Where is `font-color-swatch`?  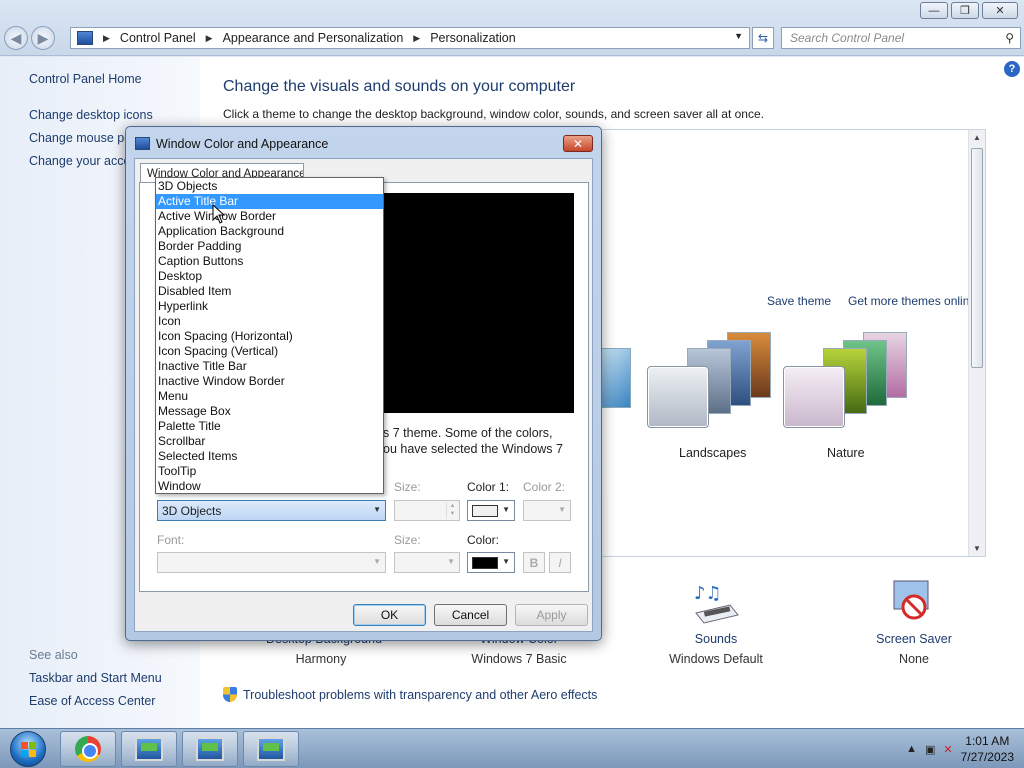 font-color-swatch is located at coordinates (485, 563).